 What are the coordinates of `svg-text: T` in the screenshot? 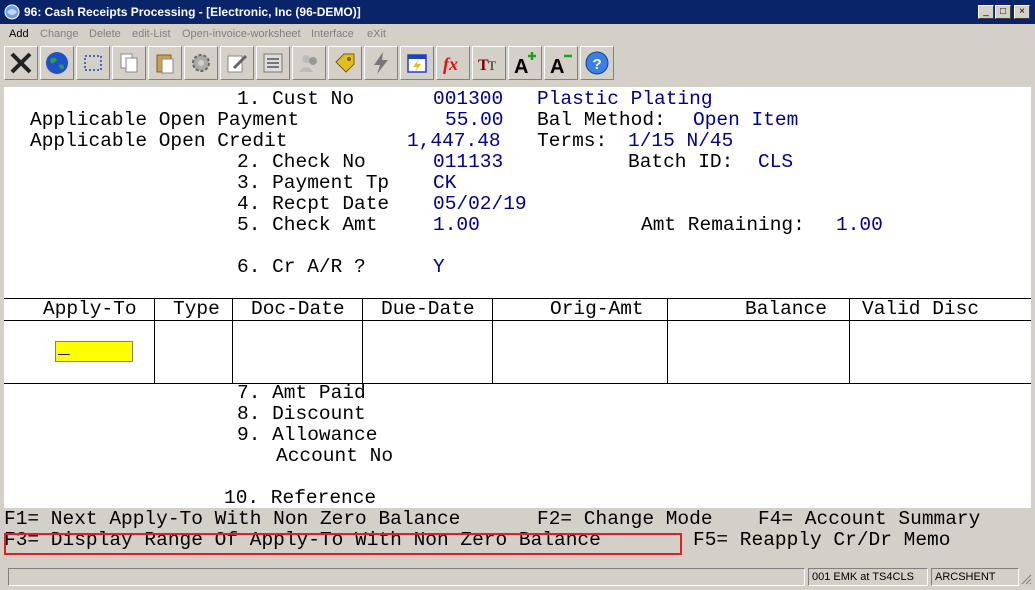 It's located at (492, 65).